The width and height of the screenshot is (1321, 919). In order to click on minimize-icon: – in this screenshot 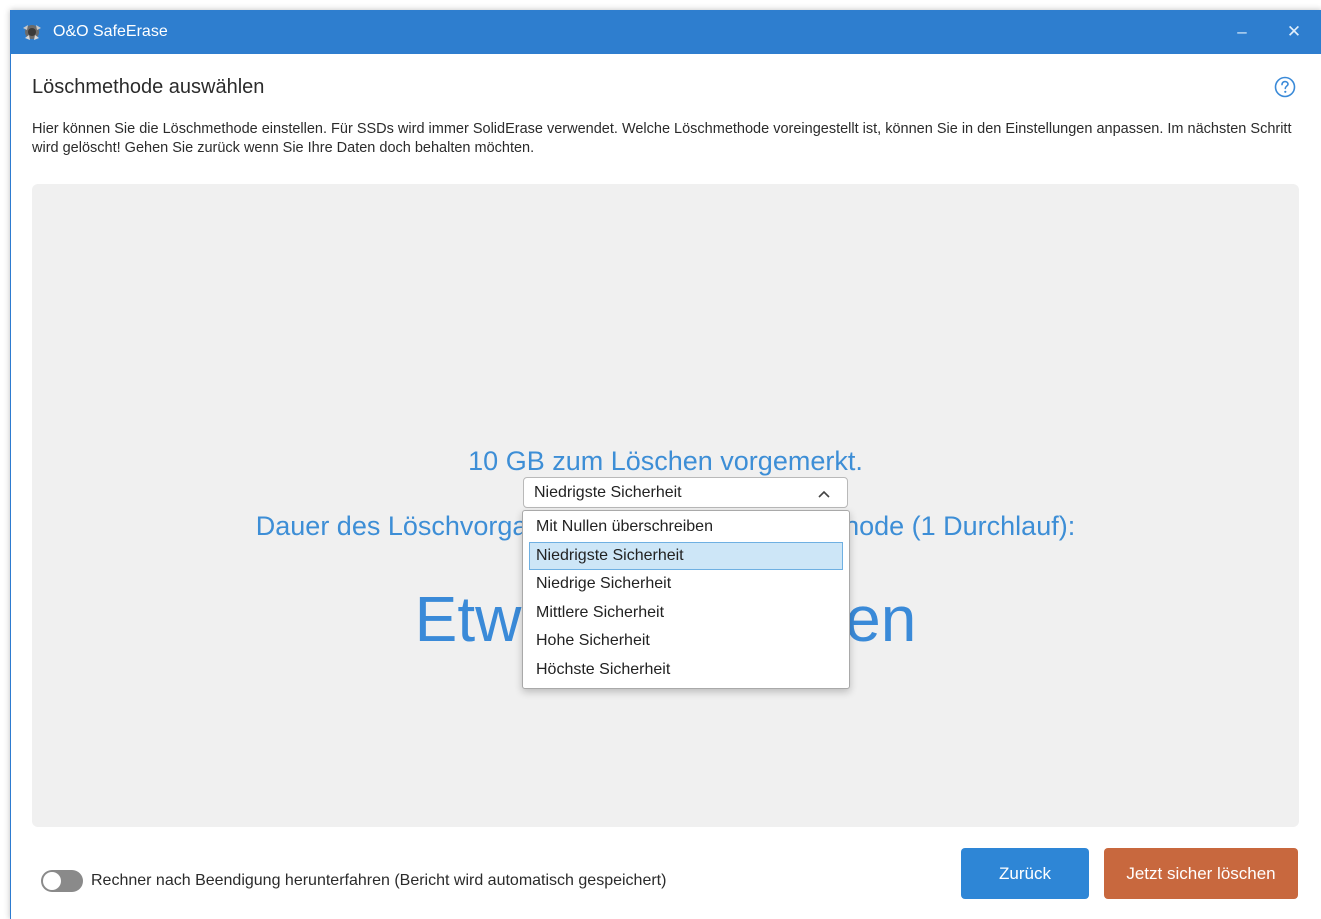, I will do `click(1242, 31)`.